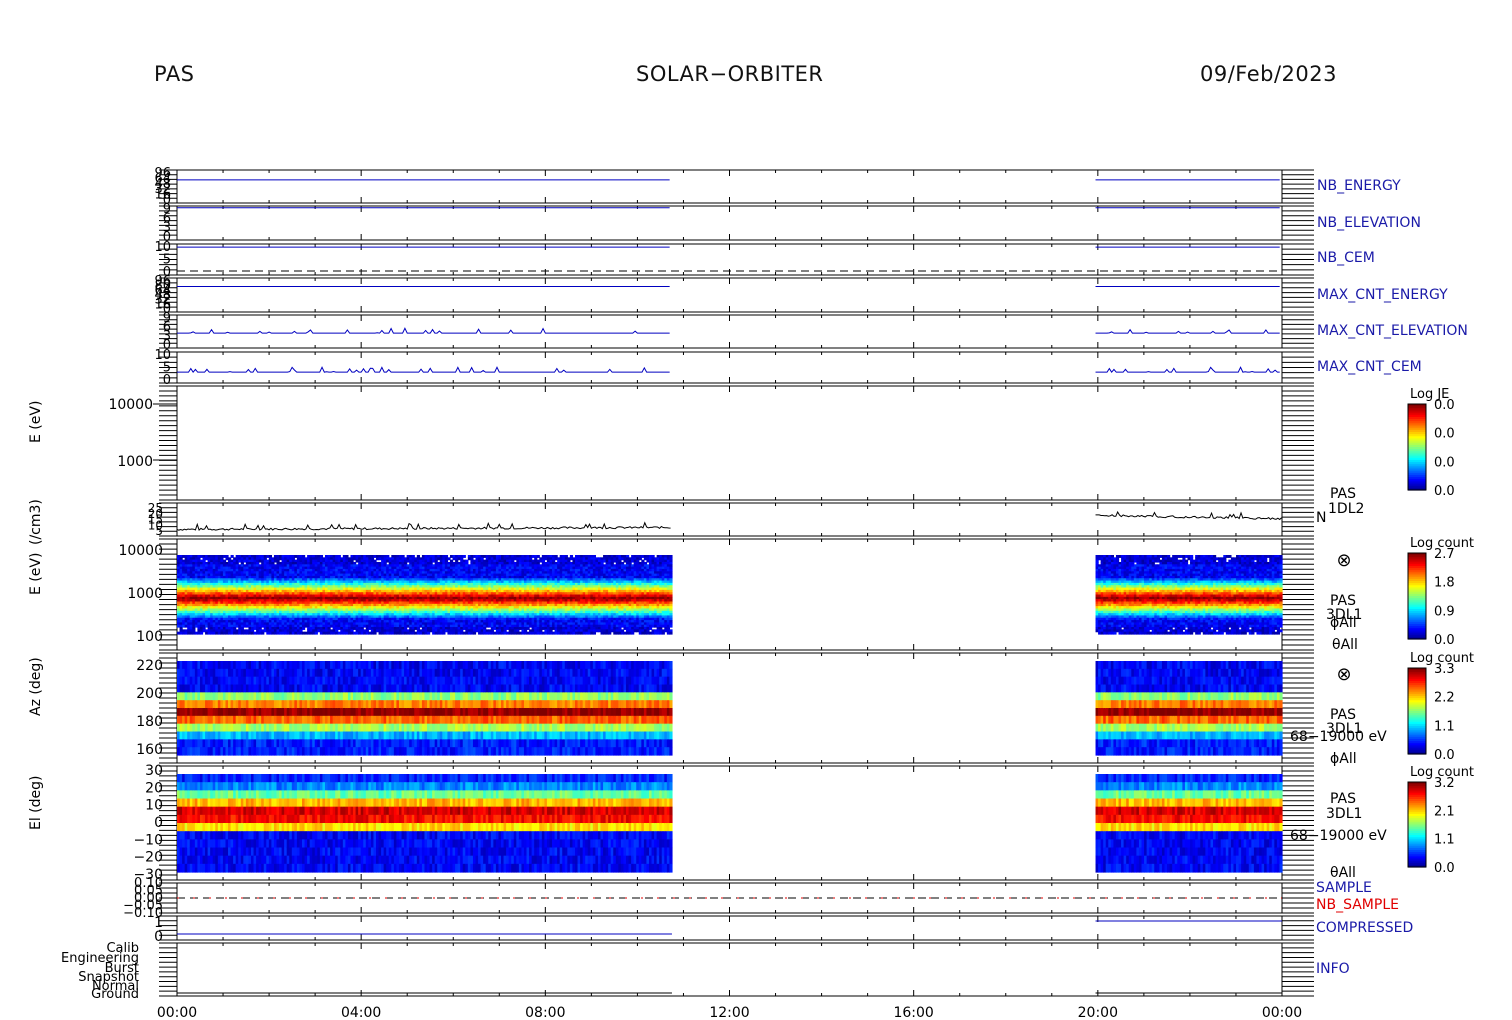 The height and width of the screenshot is (1020, 1512). What do you see at coordinates (1417, 447) in the screenshot?
I see `je-colorbar-group` at bounding box center [1417, 447].